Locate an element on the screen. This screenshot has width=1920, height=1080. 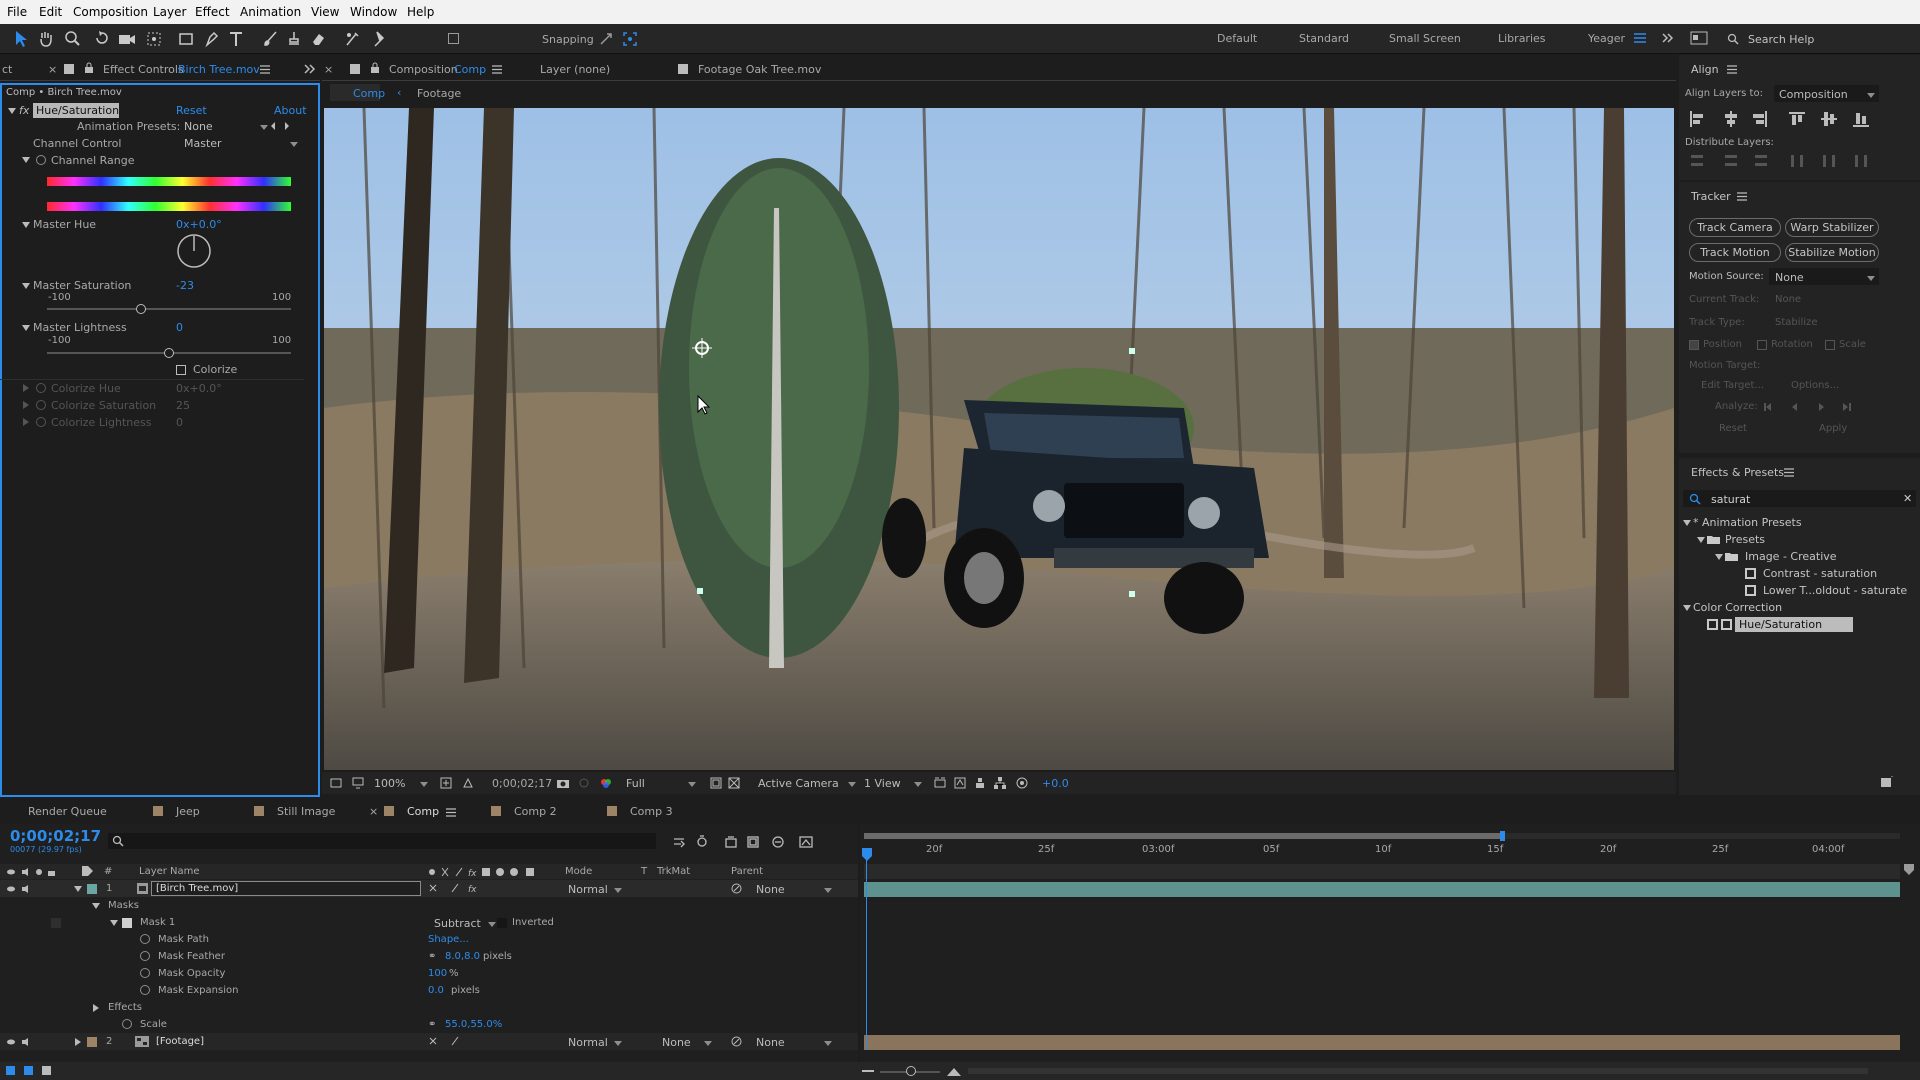
tree-item: Image - Creative is located at coordinates (1801, 556).